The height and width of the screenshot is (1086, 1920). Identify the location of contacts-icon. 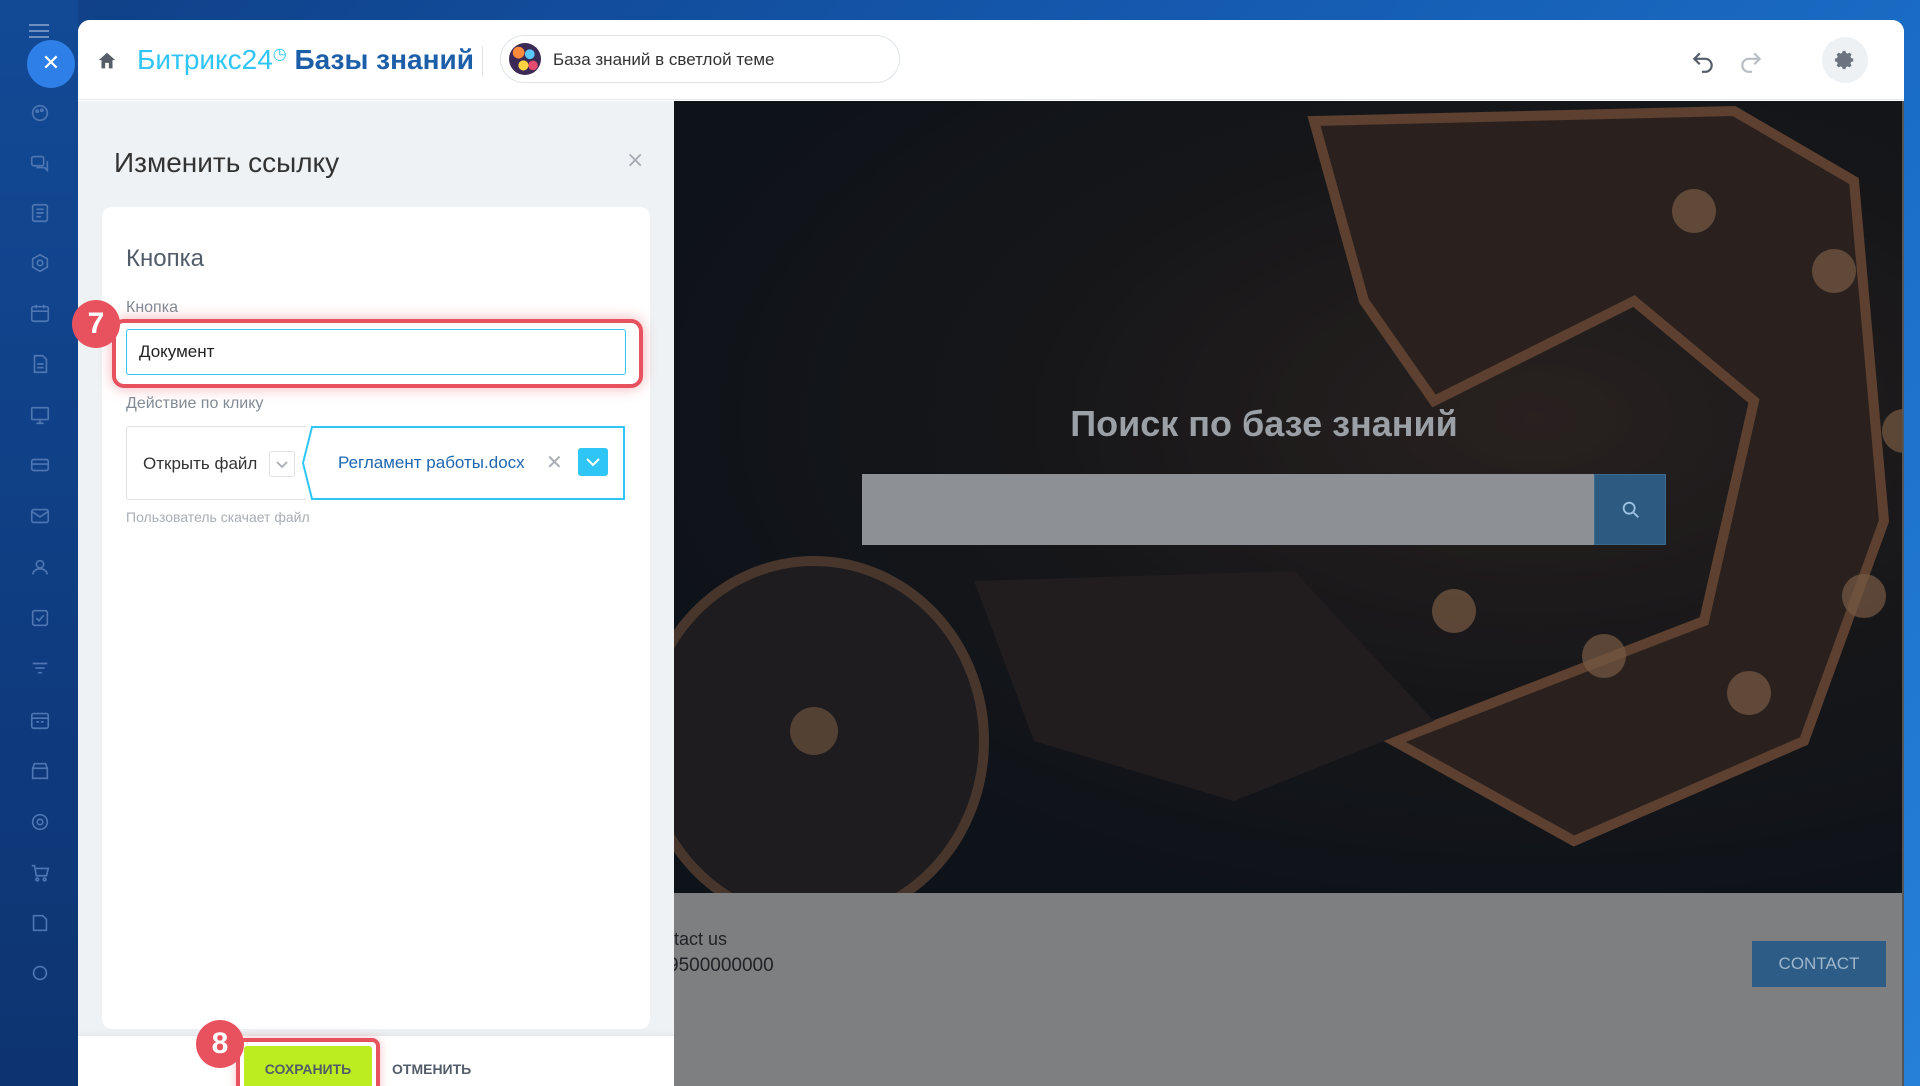
(40, 569).